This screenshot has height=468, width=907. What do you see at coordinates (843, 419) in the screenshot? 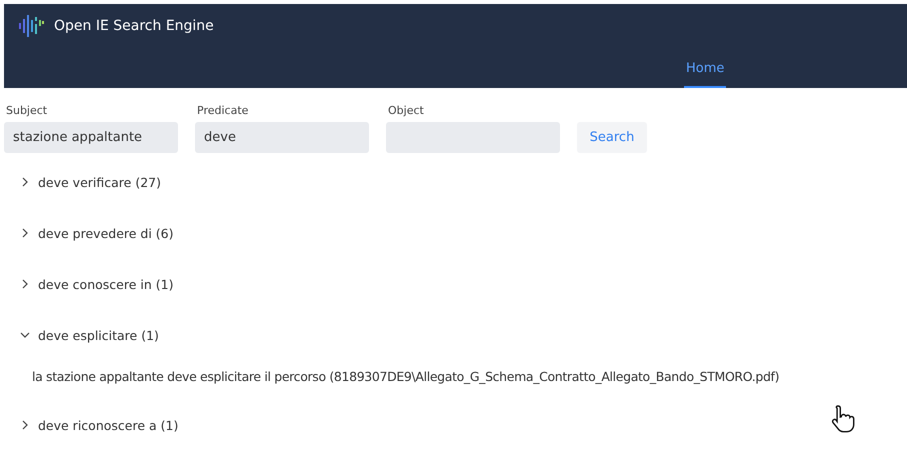
I see `hand-cursor-icon` at bounding box center [843, 419].